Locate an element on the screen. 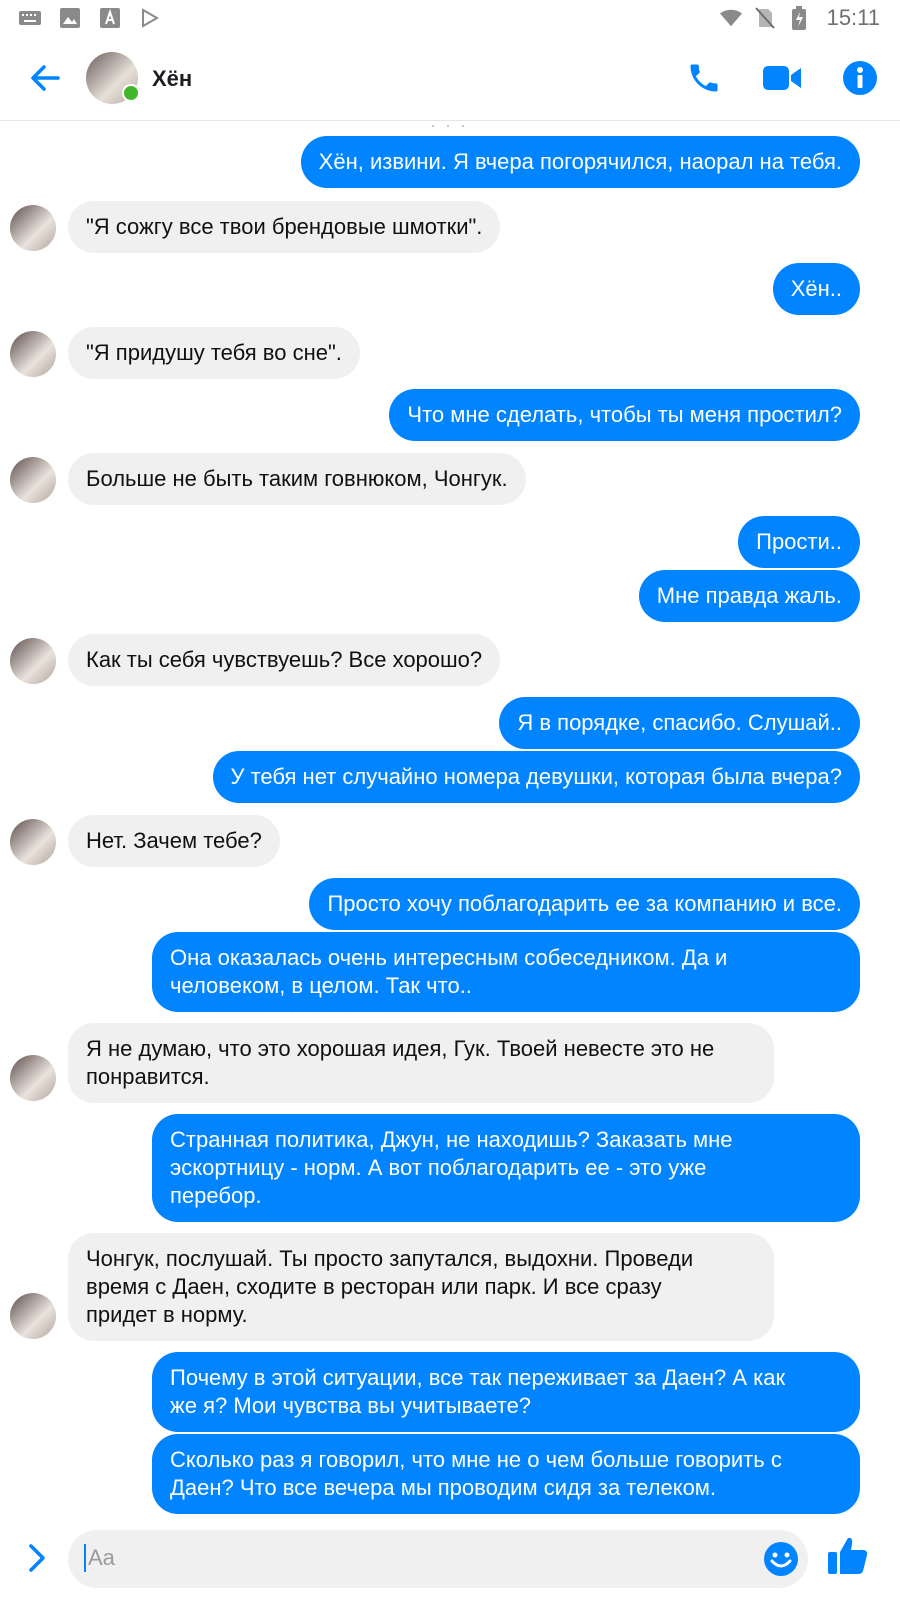 Image resolution: width=900 pixels, height=1600 pixels. scroll-indicator-dots: · · · is located at coordinates (449, 128).